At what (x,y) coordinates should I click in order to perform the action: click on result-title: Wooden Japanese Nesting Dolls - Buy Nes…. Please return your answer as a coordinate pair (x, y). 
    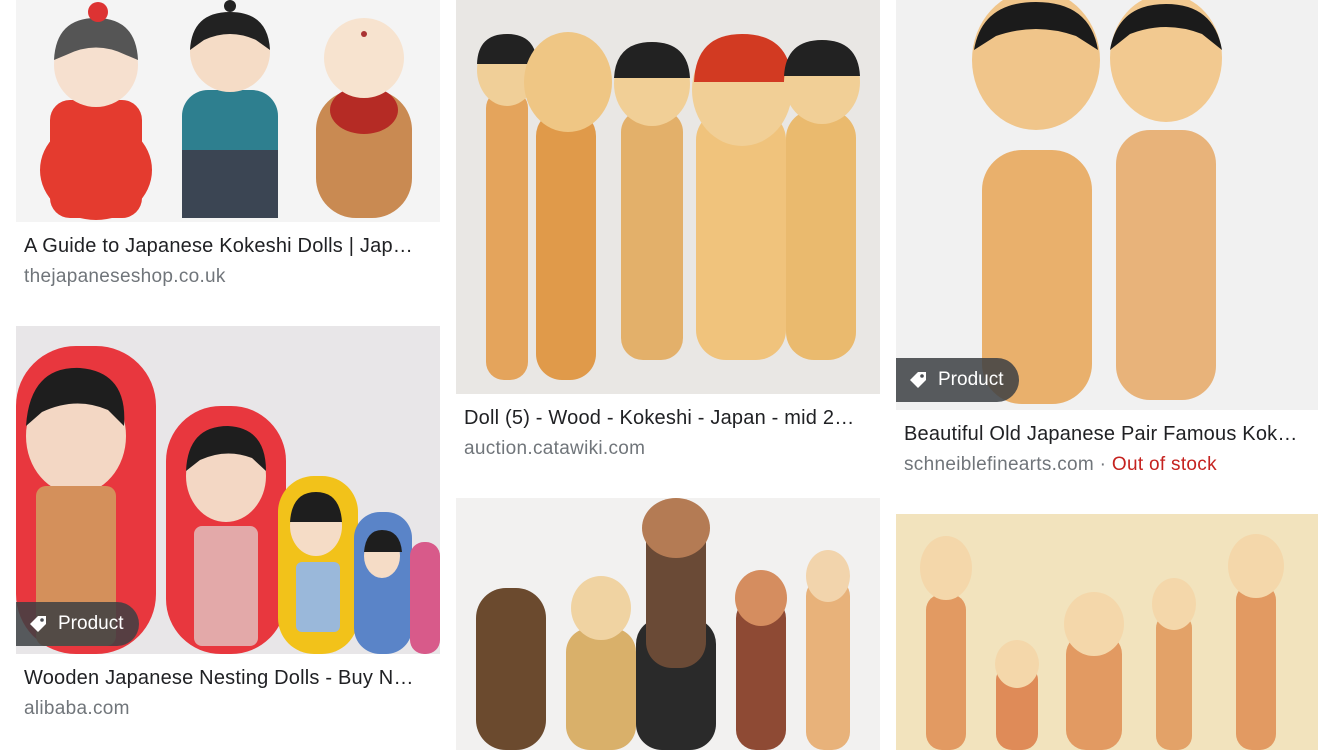
    Looking at the image, I should click on (224, 678).